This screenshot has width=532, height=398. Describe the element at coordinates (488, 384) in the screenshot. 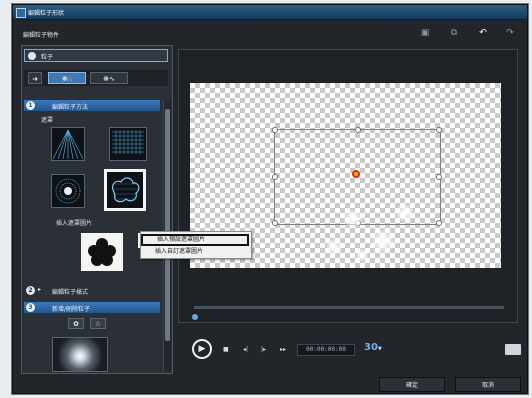

I see `cancel-button: 取消` at that location.